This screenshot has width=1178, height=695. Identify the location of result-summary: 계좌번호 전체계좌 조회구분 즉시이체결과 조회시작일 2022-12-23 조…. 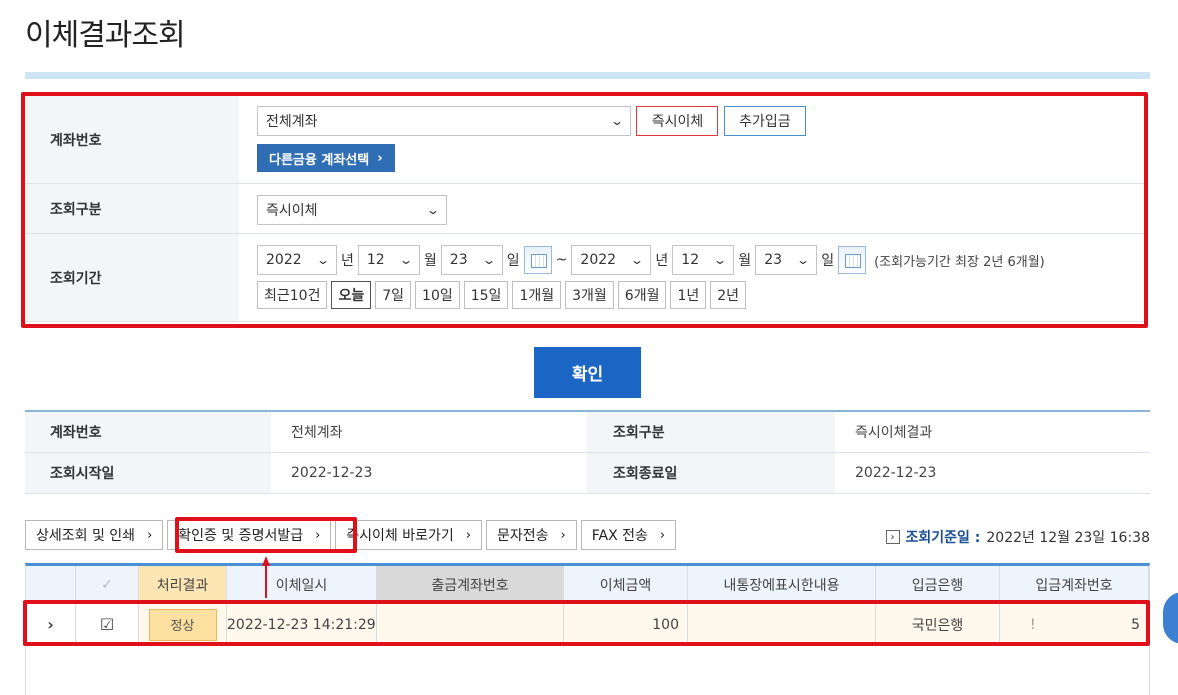
(587, 452).